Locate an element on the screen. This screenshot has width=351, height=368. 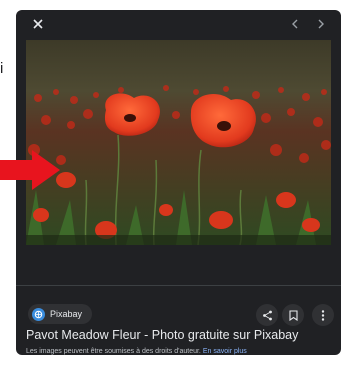
pixabay-logo-icon is located at coordinates (38, 314).